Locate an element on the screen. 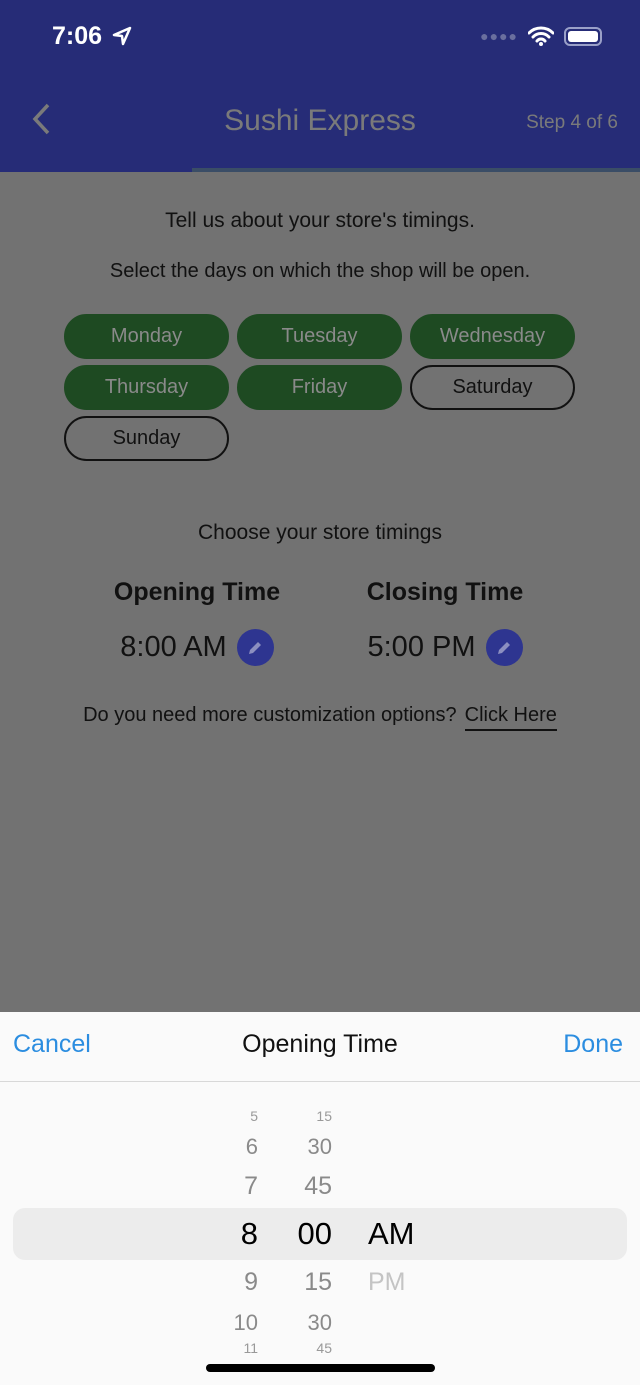  hour-option: 7 is located at coordinates (251, 1186).